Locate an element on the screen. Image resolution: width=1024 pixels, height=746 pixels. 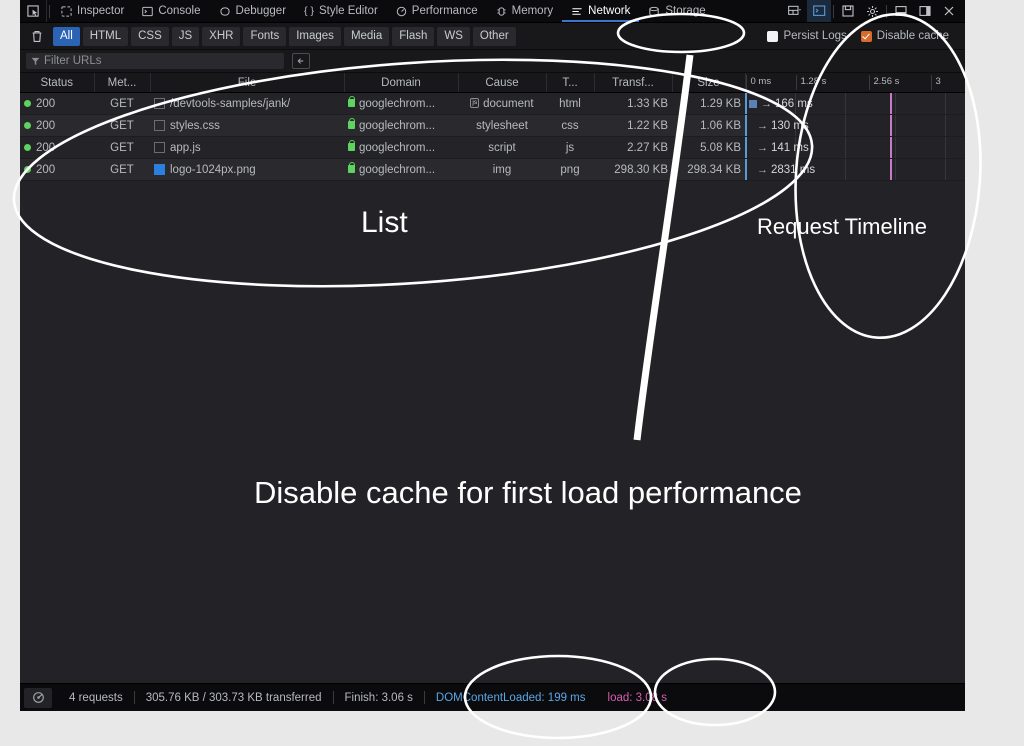
cell-status: 200 is located at coordinates (57, 147).